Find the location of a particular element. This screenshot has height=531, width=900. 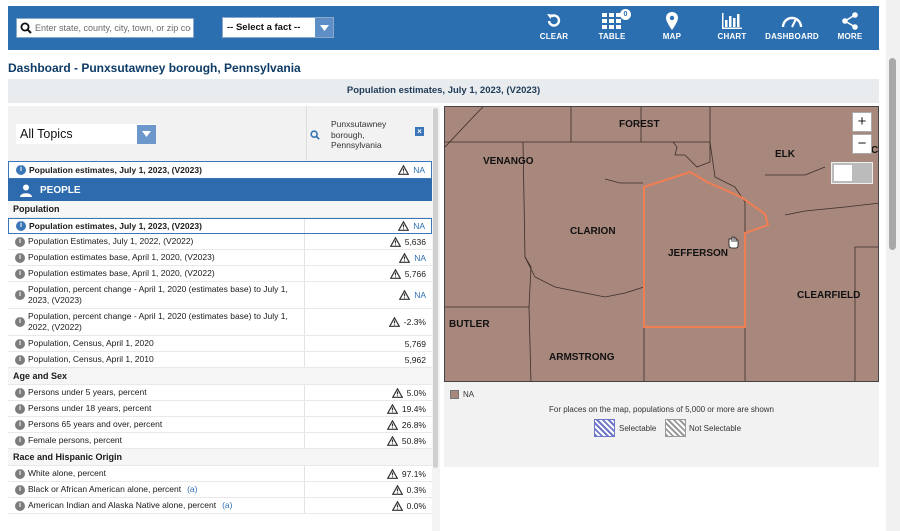

fact-value: 0.0% is located at coordinates (416, 505).